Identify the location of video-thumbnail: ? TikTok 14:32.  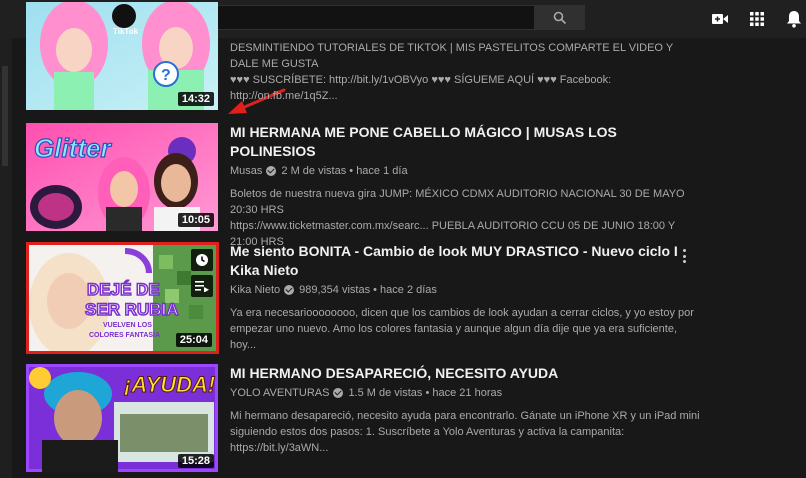
(122, 56).